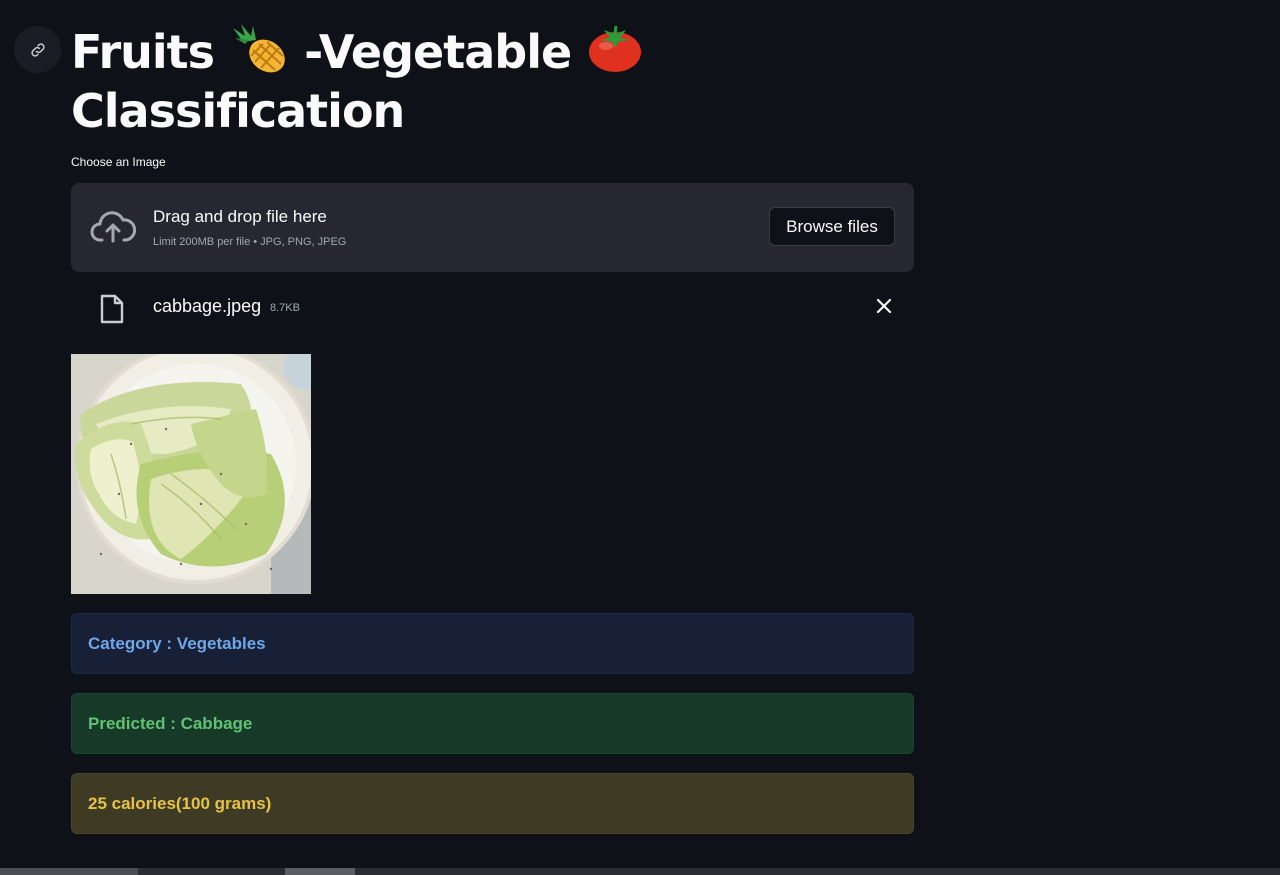  What do you see at coordinates (492, 723) in the screenshot?
I see `prediction-alert: Predicted : Cabbage` at bounding box center [492, 723].